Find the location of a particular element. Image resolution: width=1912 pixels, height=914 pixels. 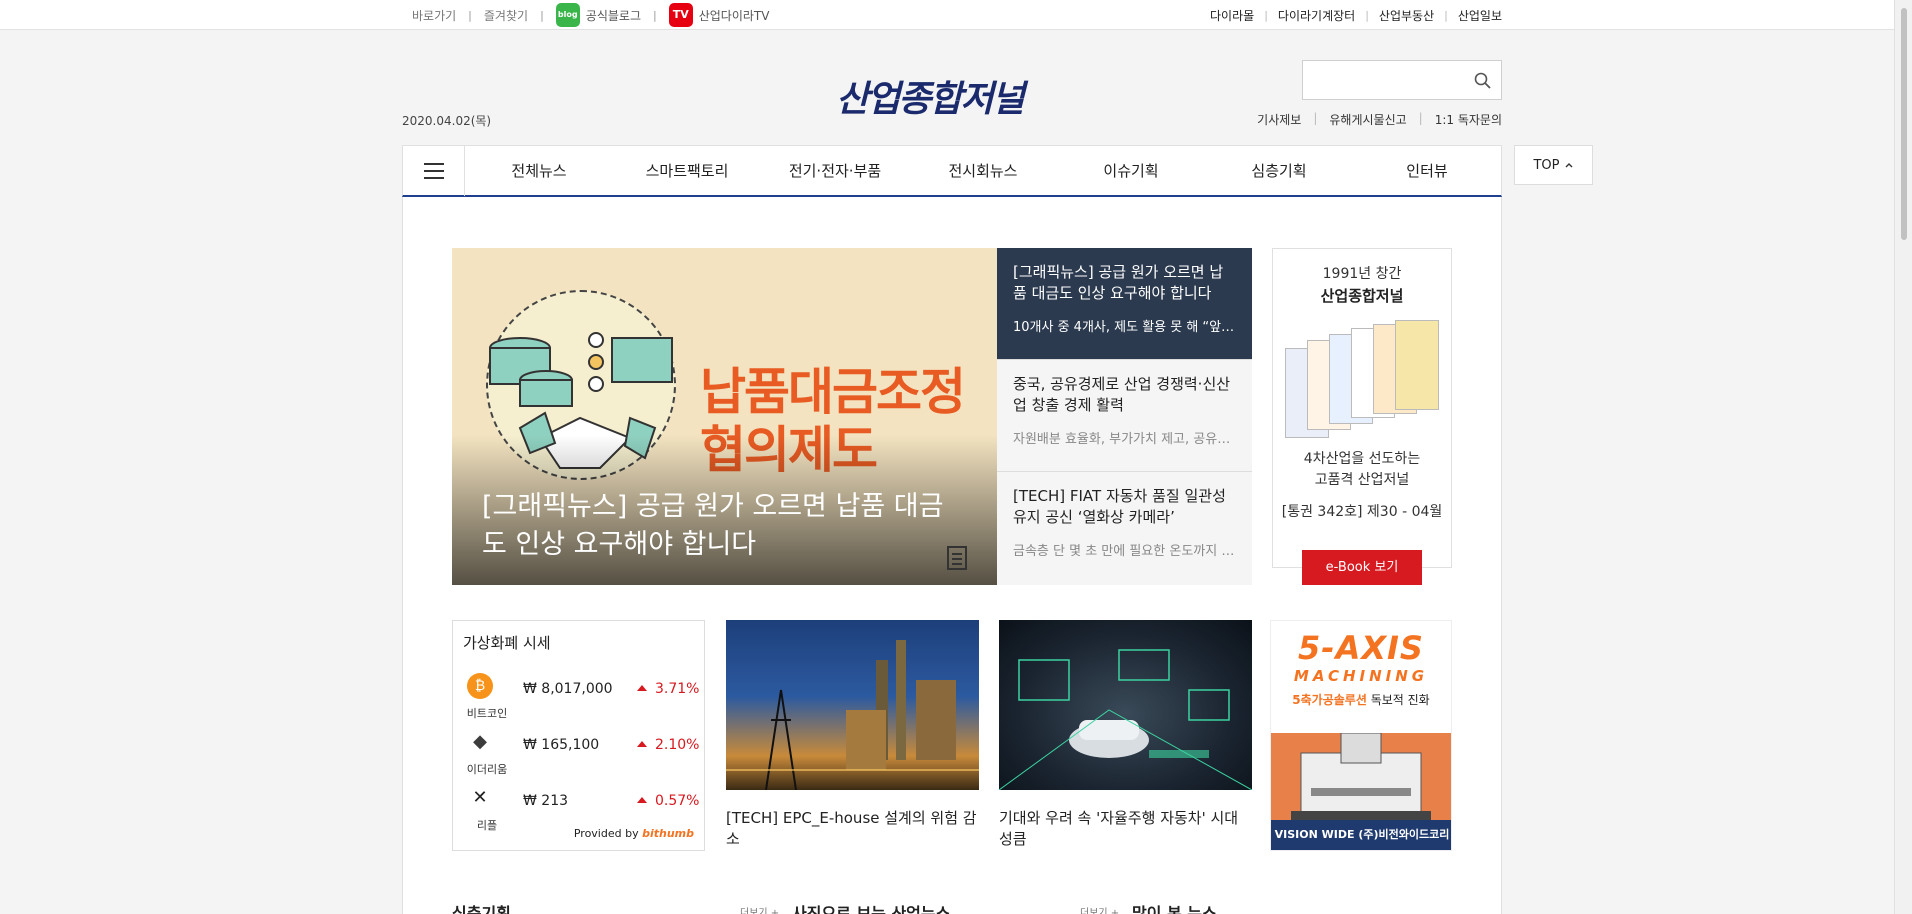

nav-item-in-depth: 심층기획 is located at coordinates (1279, 170).